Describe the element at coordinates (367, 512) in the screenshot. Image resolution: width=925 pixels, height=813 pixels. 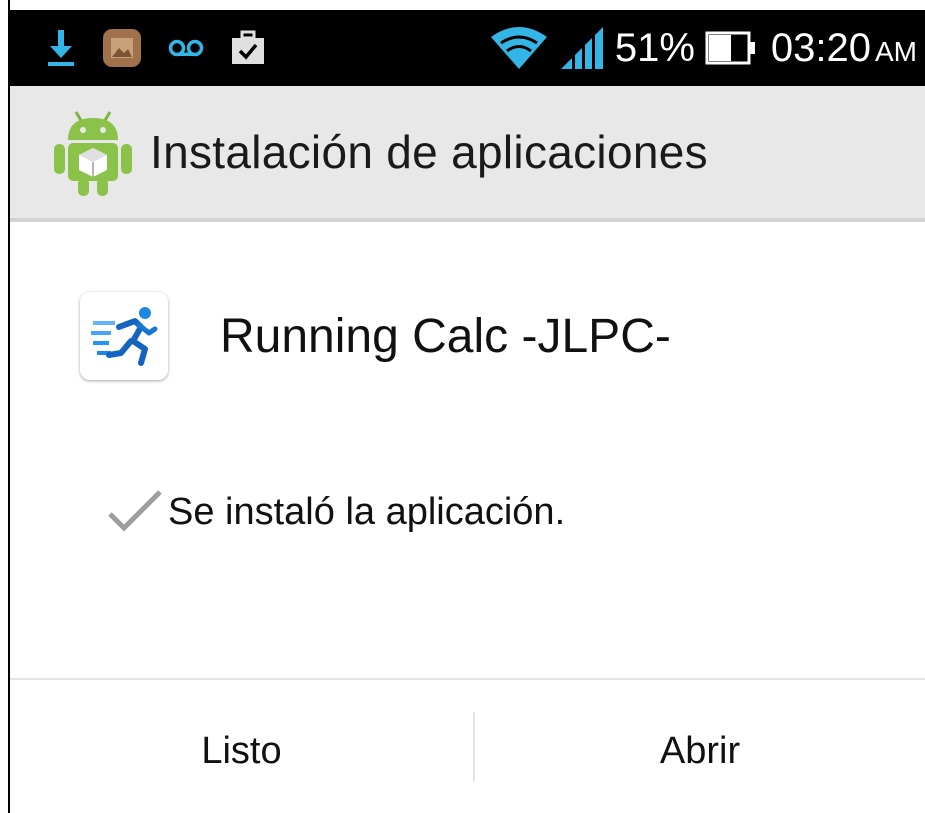
I see `status-message: Se instaló la aplicación.` at that location.